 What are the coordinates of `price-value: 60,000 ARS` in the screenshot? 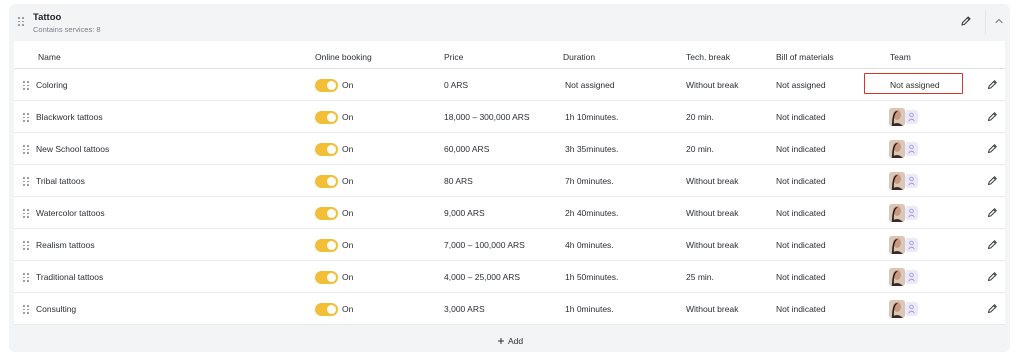 It's located at (467, 149).